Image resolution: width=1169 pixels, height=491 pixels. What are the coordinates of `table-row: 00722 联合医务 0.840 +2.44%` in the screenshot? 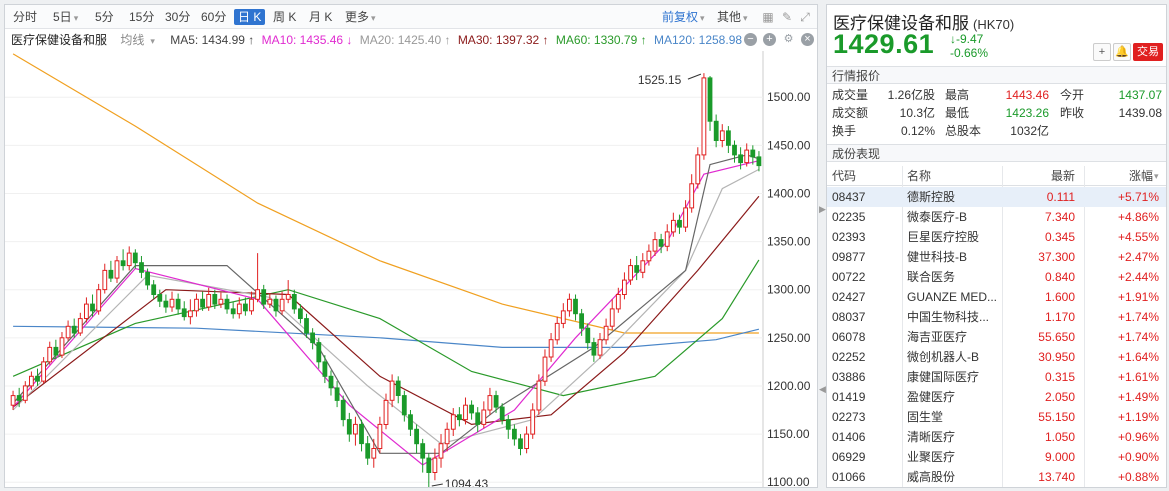 It's located at (996, 277).